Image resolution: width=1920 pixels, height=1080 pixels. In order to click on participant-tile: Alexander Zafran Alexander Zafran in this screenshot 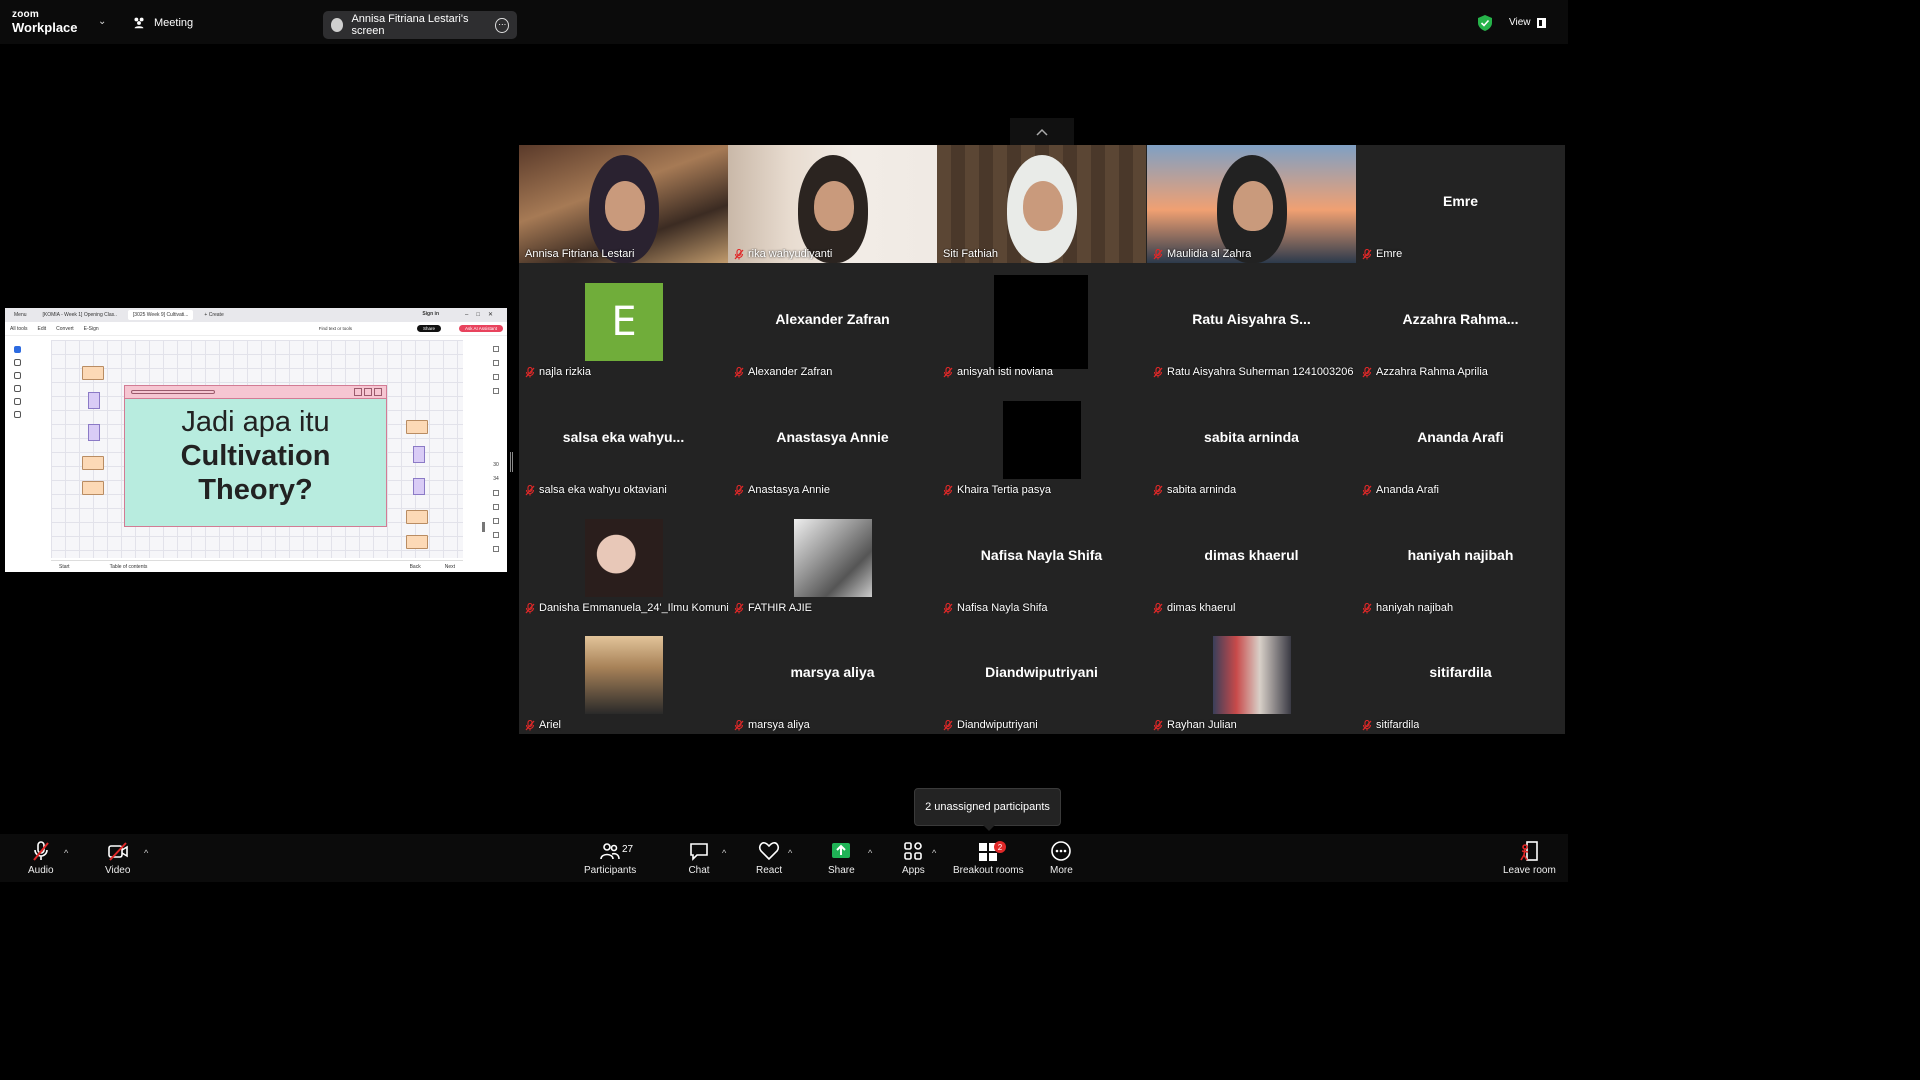, I will do `click(832, 322)`.